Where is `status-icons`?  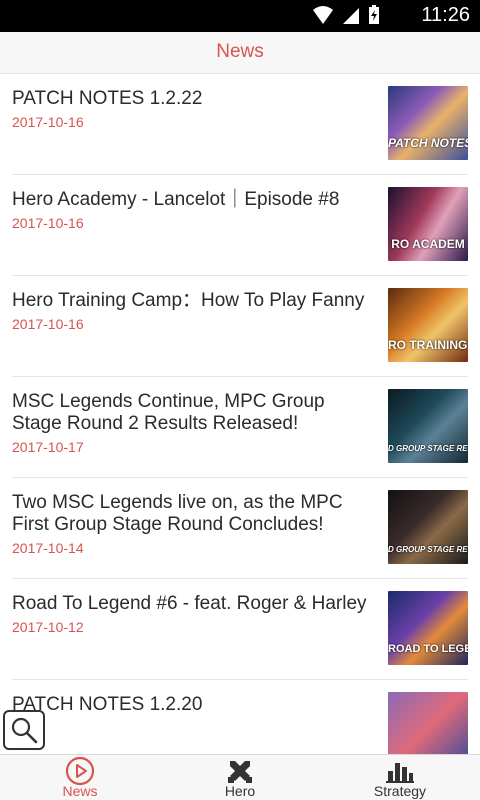 status-icons is located at coordinates (346, 15).